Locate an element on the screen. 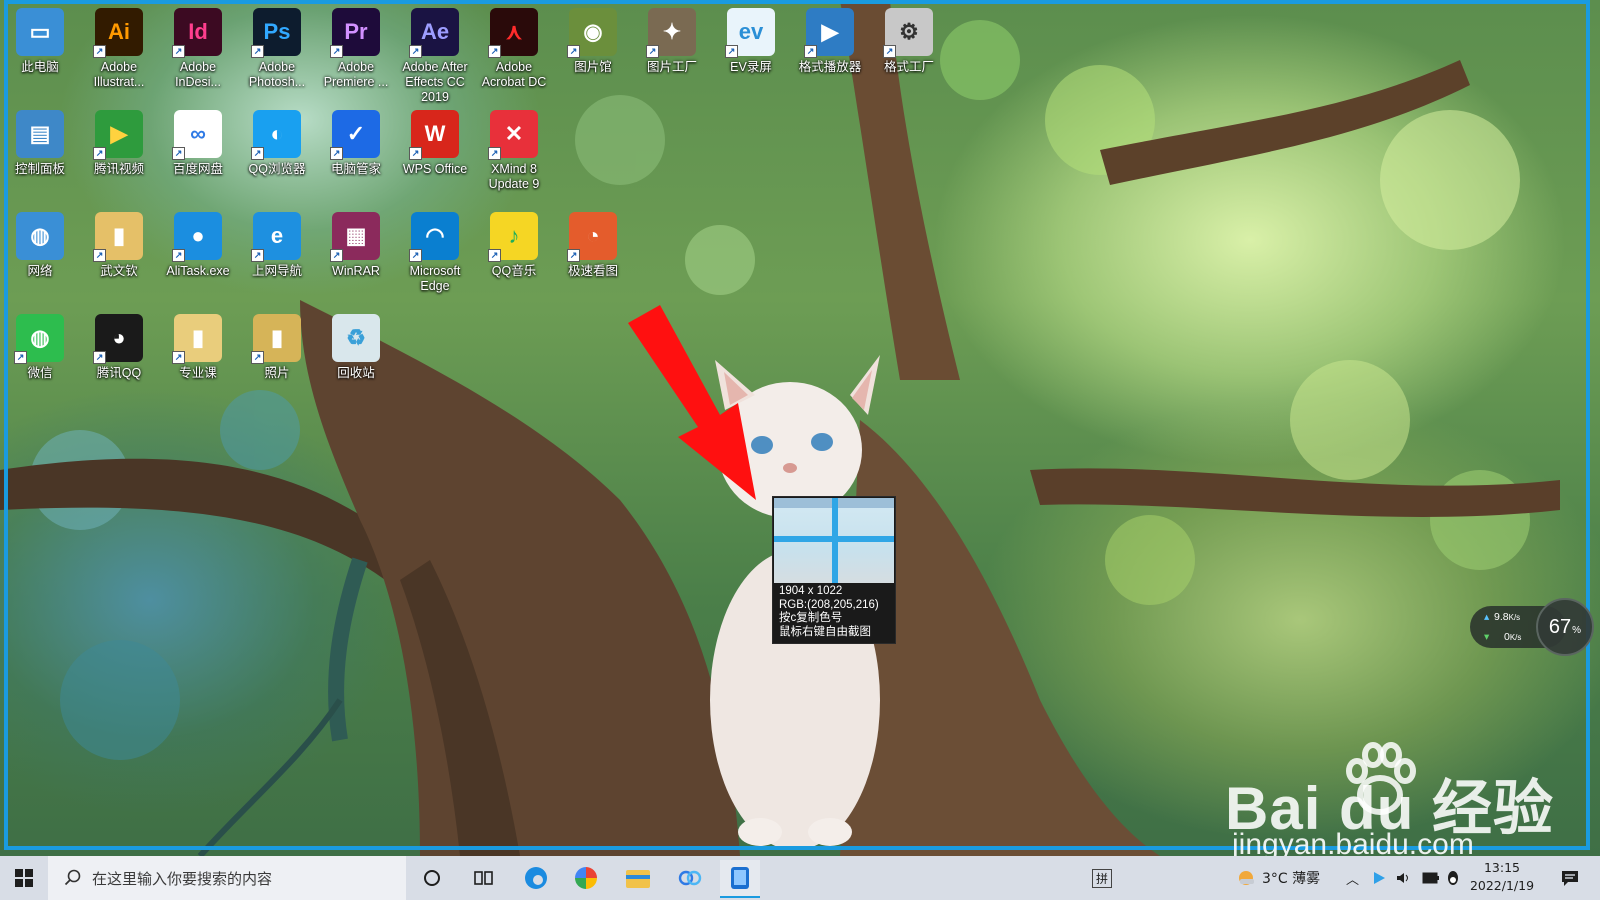 The width and height of the screenshot is (1600, 900). desktop-icon-label: Microsoft Edge is located at coordinates (435, 278).